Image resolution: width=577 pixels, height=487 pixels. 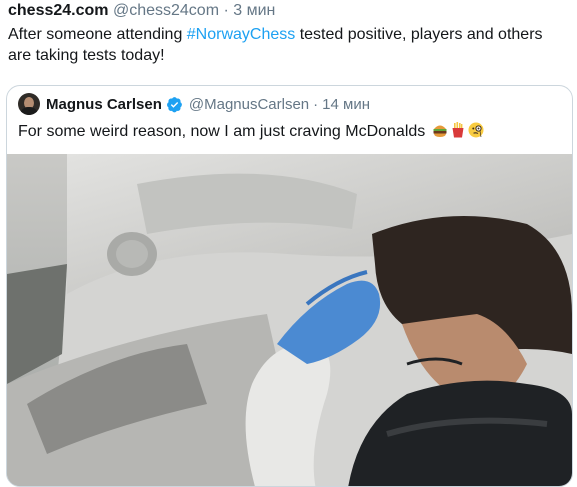 What do you see at coordinates (346, 104) in the screenshot?
I see `quoted-timestamp: 14 мин` at bounding box center [346, 104].